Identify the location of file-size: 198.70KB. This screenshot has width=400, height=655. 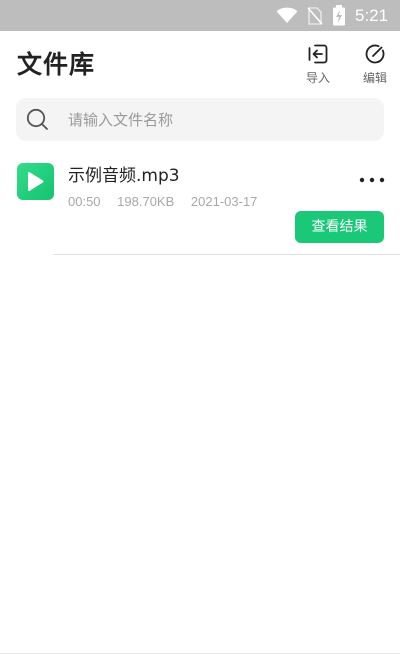
(146, 201).